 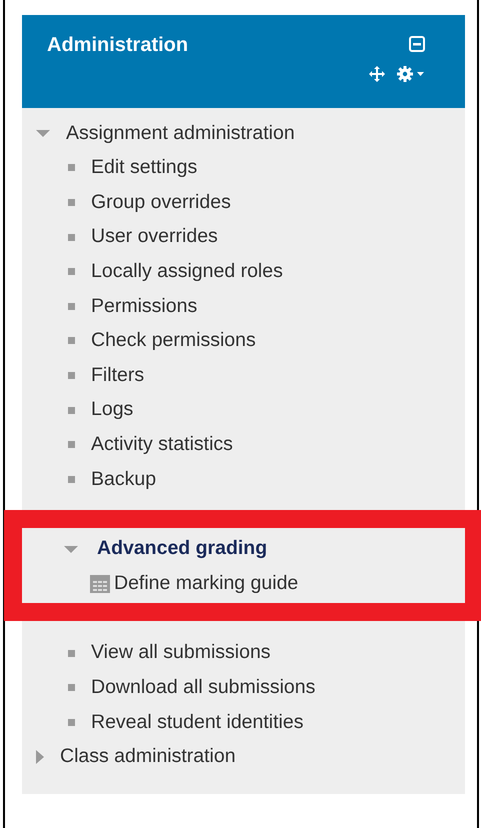 What do you see at coordinates (181, 653) in the screenshot?
I see `menu-link: View all submissions` at bounding box center [181, 653].